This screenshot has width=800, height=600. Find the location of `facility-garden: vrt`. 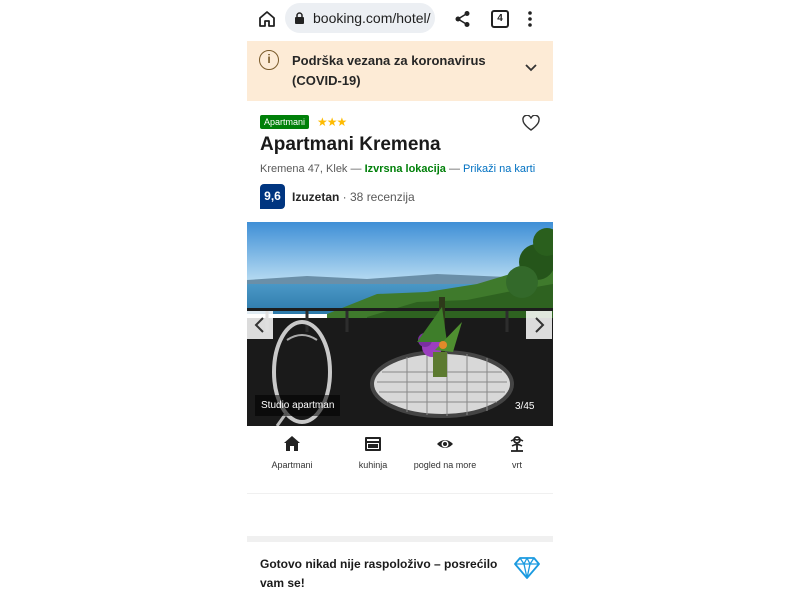

facility-garden: vrt is located at coordinates (516, 452).